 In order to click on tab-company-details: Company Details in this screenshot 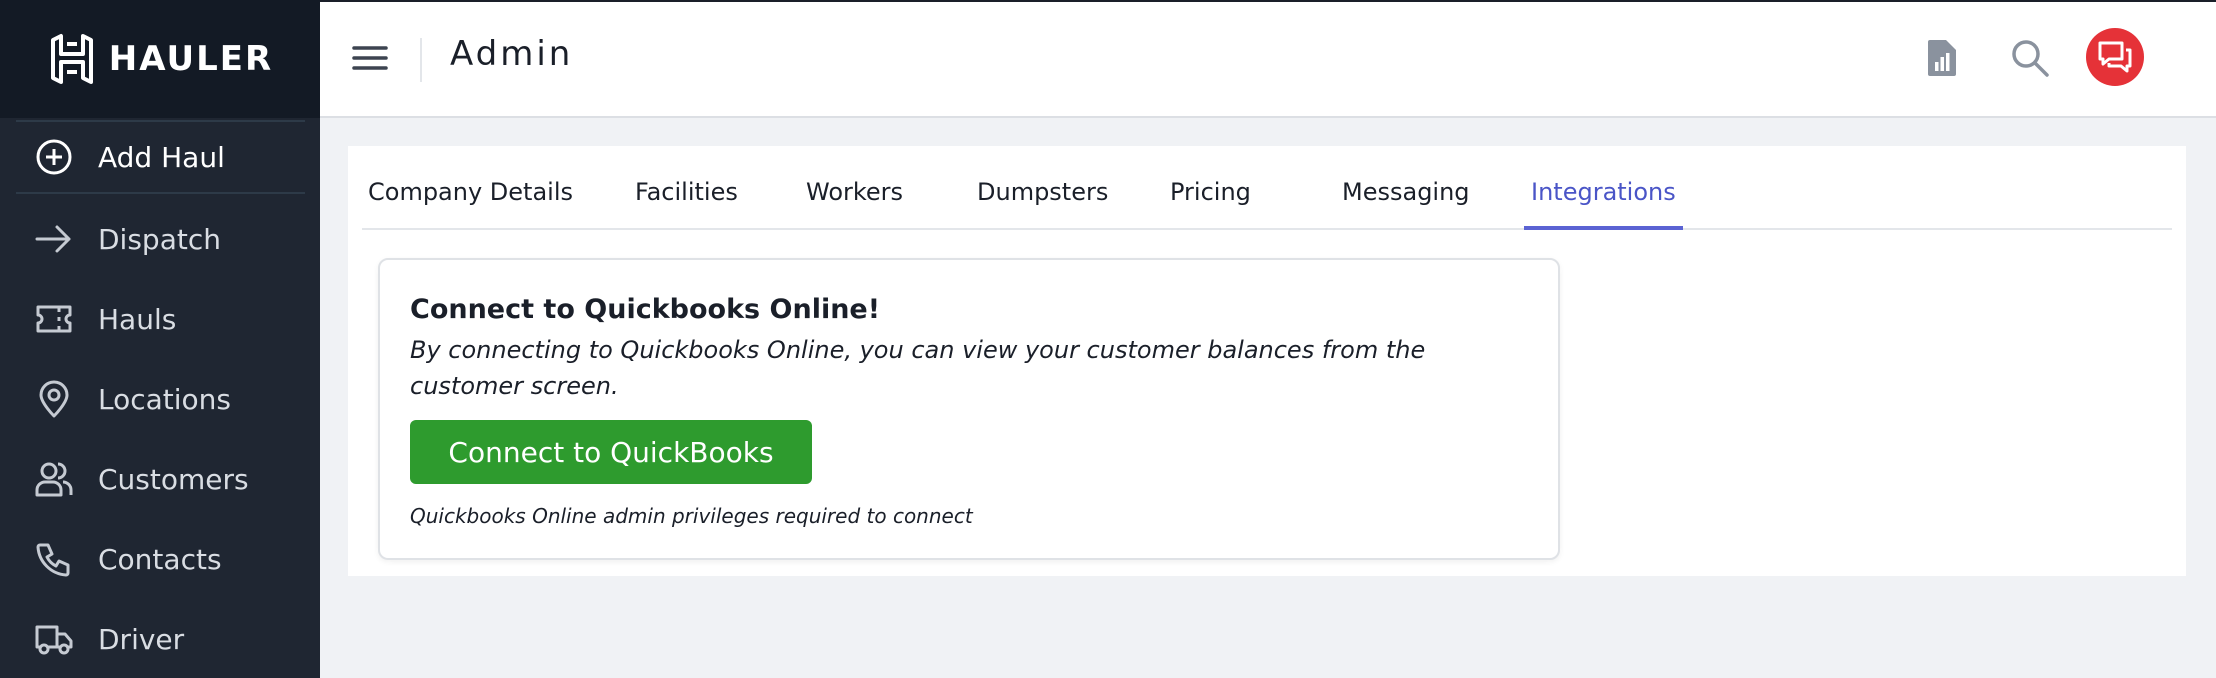, I will do `click(470, 204)`.